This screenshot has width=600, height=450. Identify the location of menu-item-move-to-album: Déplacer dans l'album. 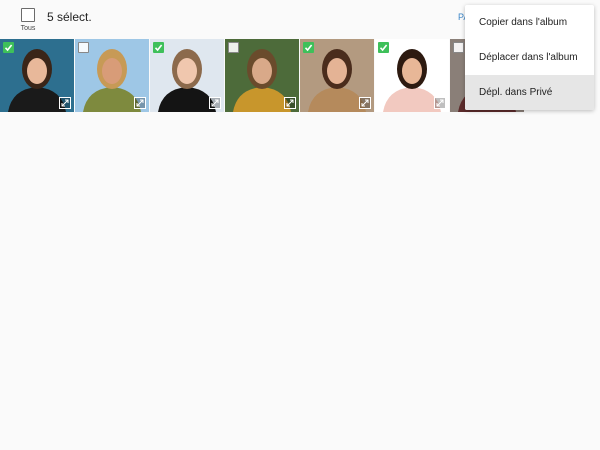
(529, 57).